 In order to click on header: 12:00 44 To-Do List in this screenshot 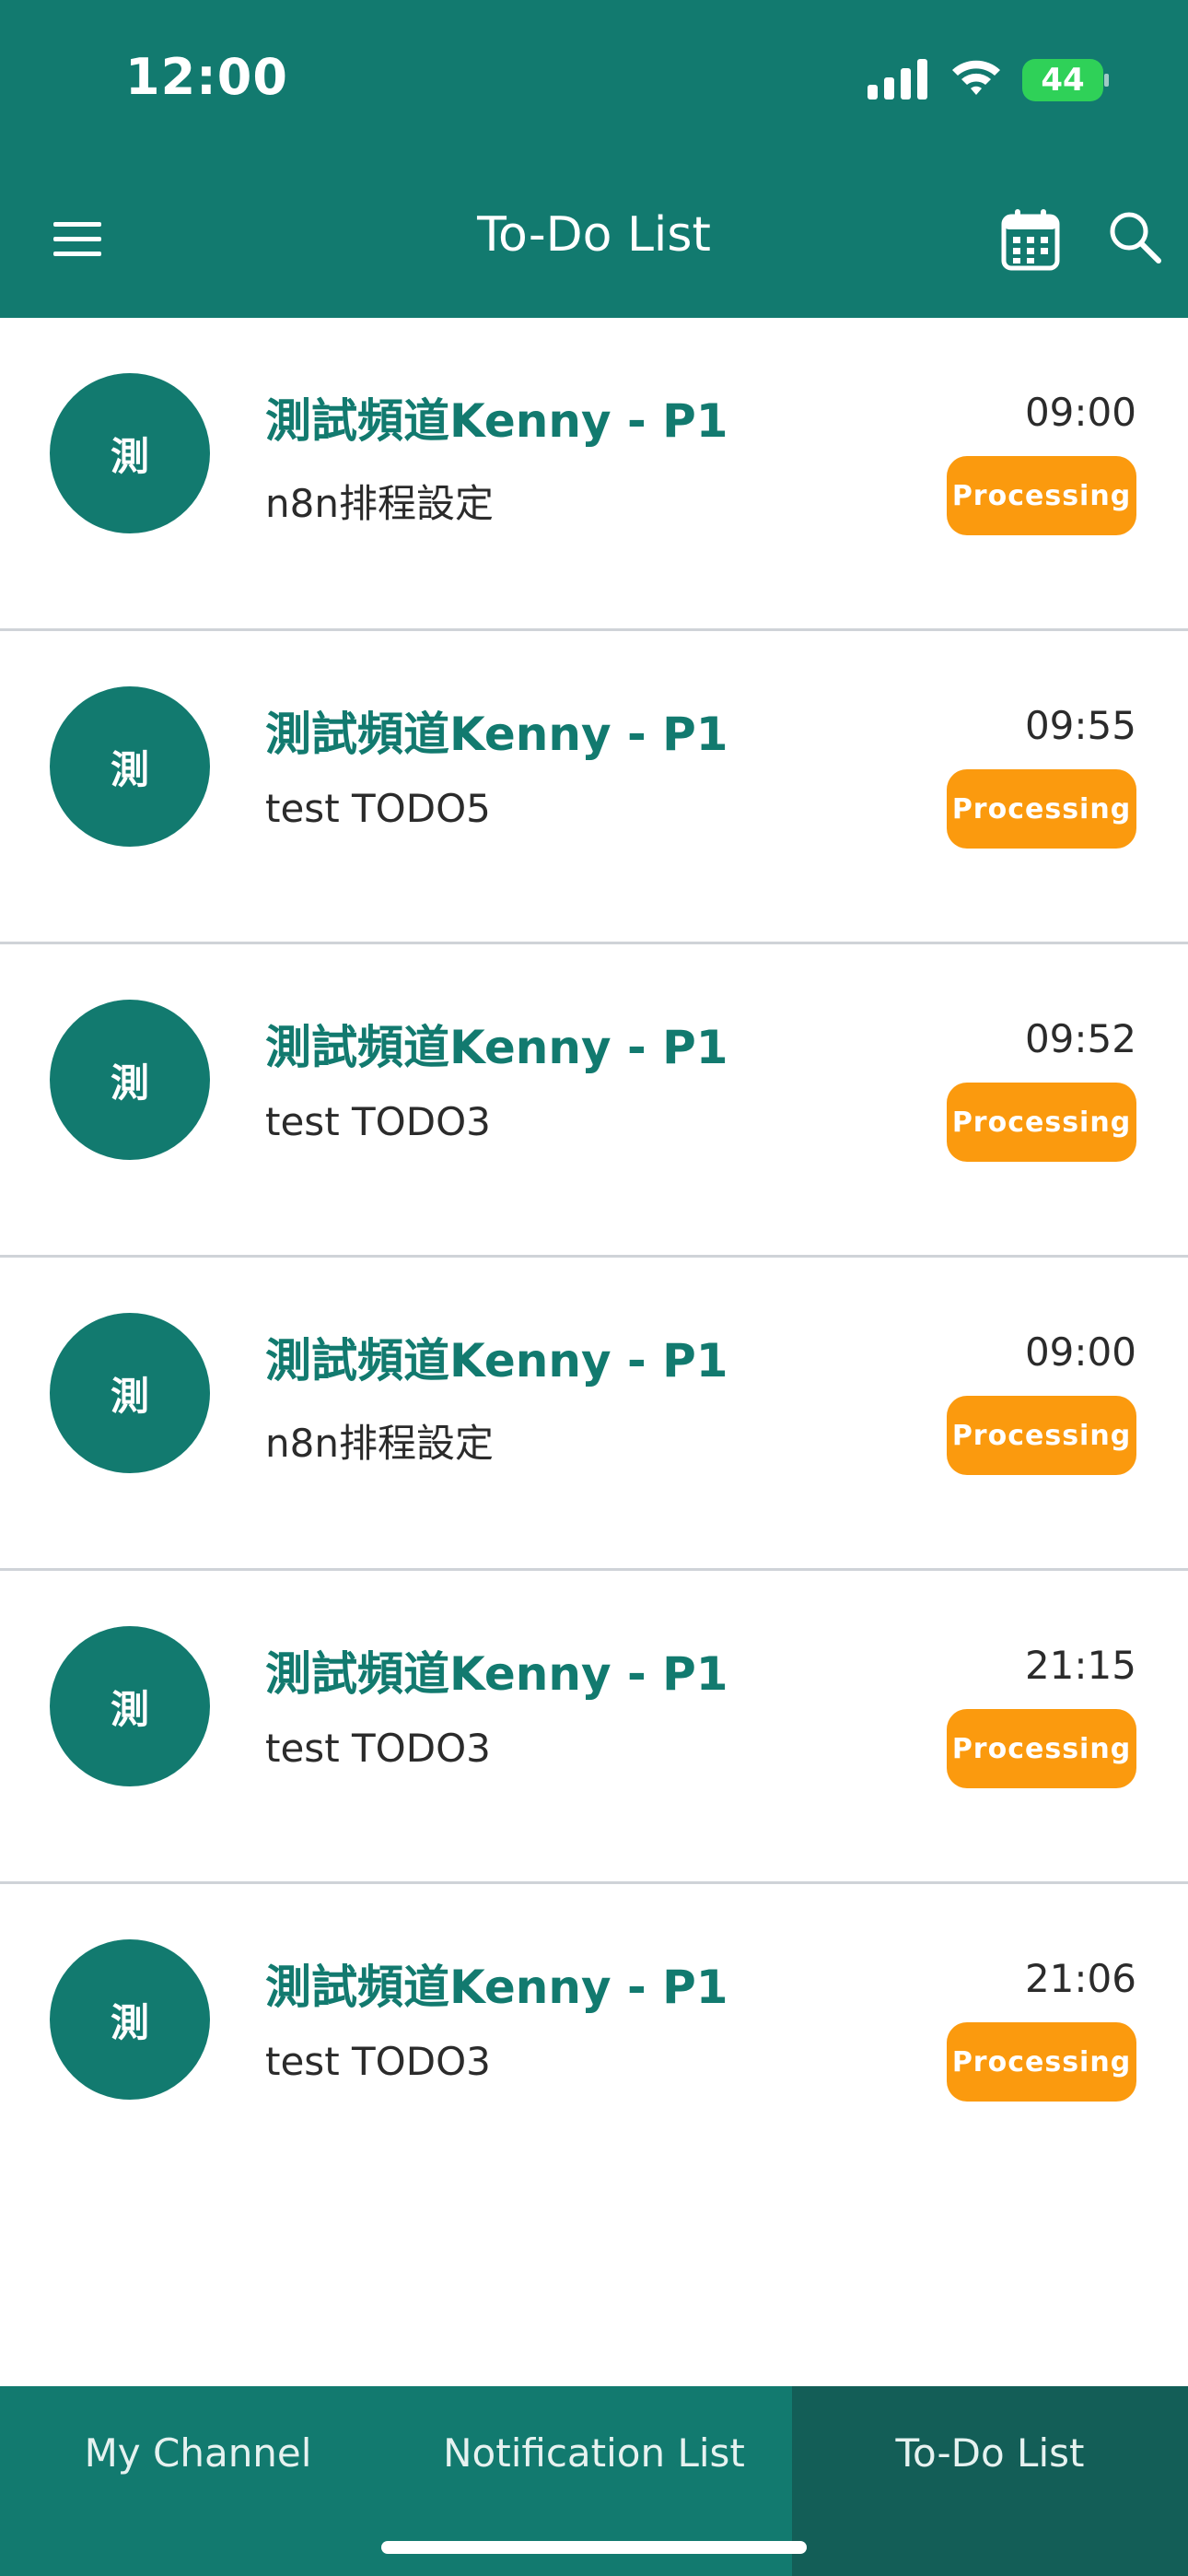, I will do `click(594, 159)`.